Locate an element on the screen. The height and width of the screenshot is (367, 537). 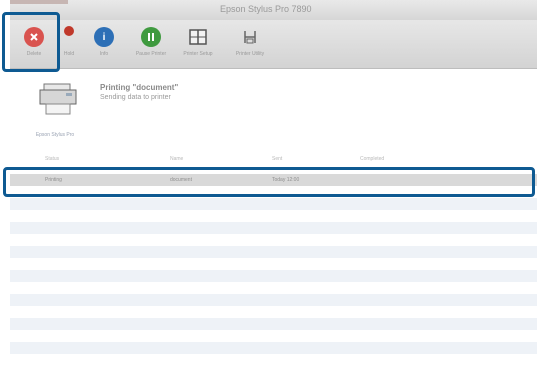
utility-icon is located at coordinates (250, 37).